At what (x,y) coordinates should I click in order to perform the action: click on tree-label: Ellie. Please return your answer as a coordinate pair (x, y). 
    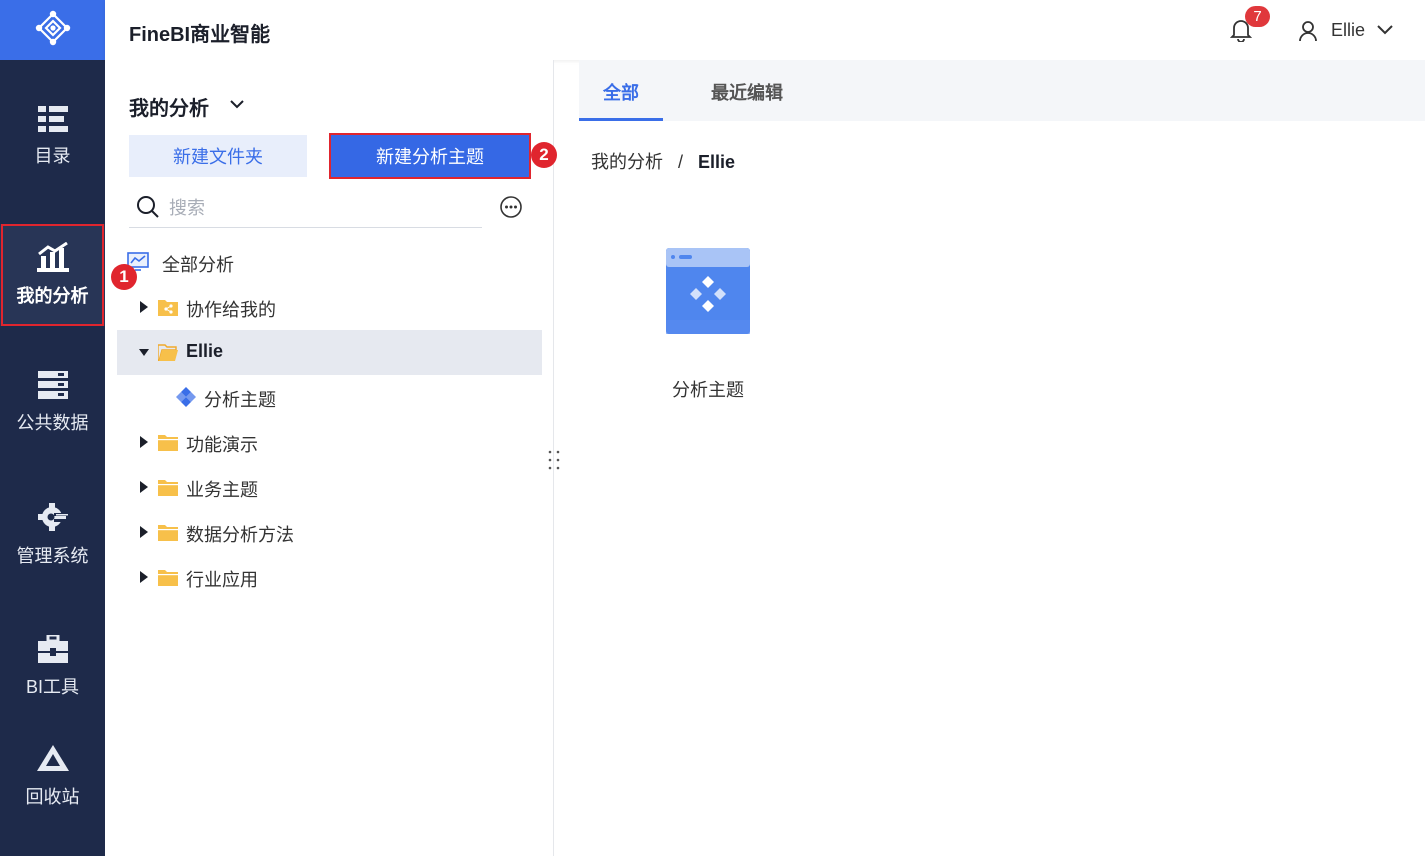
    Looking at the image, I should click on (205, 351).